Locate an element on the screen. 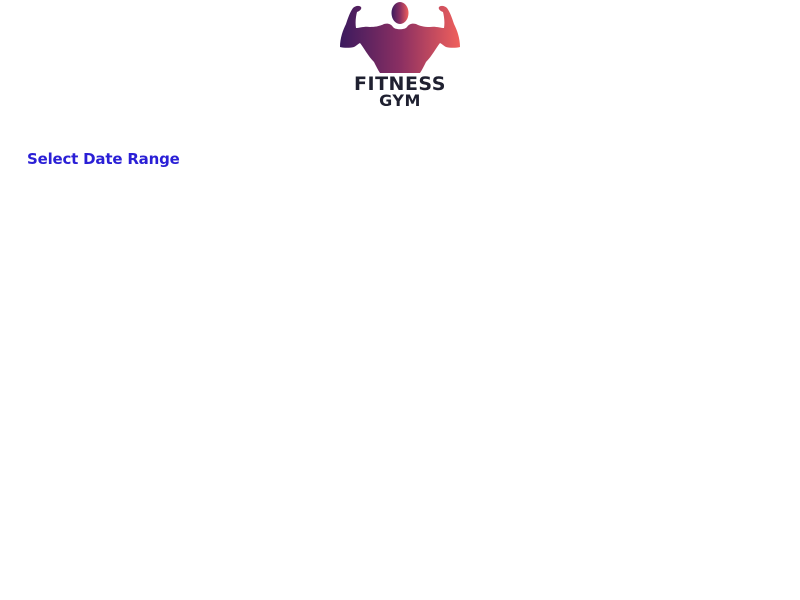 The height and width of the screenshot is (600, 800). logo-text-gym: GYM is located at coordinates (400, 100).